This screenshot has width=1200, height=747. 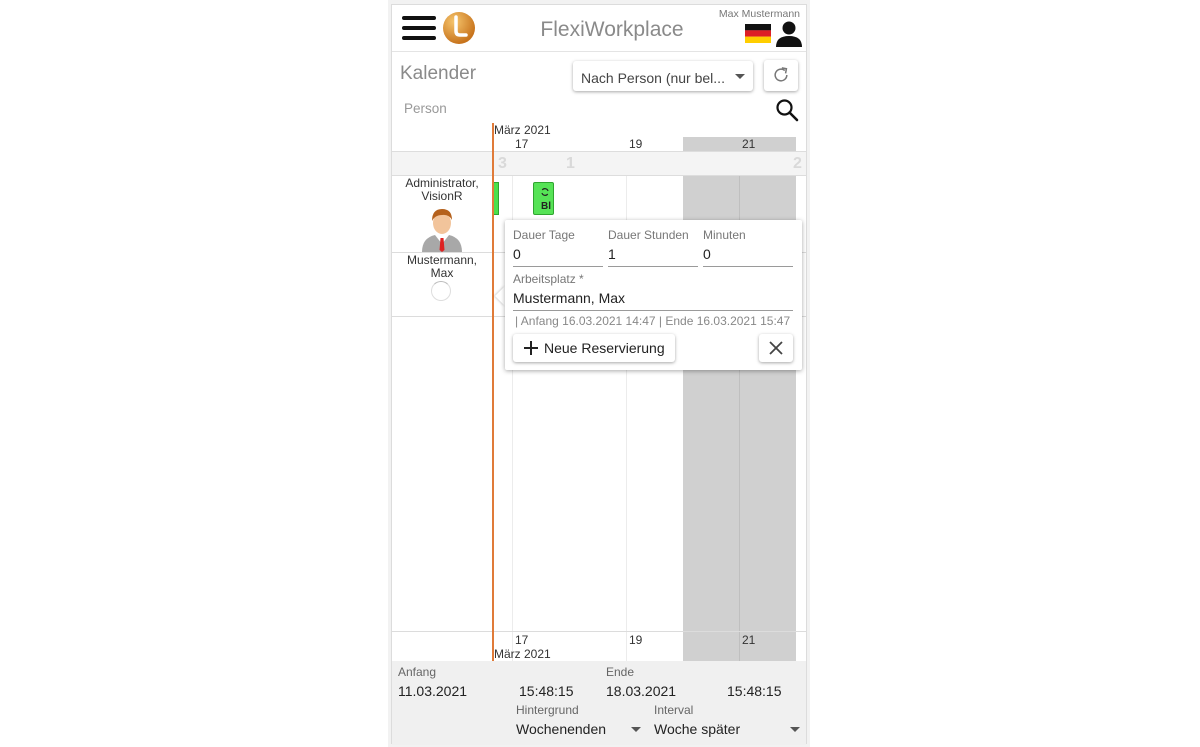 What do you see at coordinates (759, 14) in the screenshot?
I see `username: Max Mustermann` at bounding box center [759, 14].